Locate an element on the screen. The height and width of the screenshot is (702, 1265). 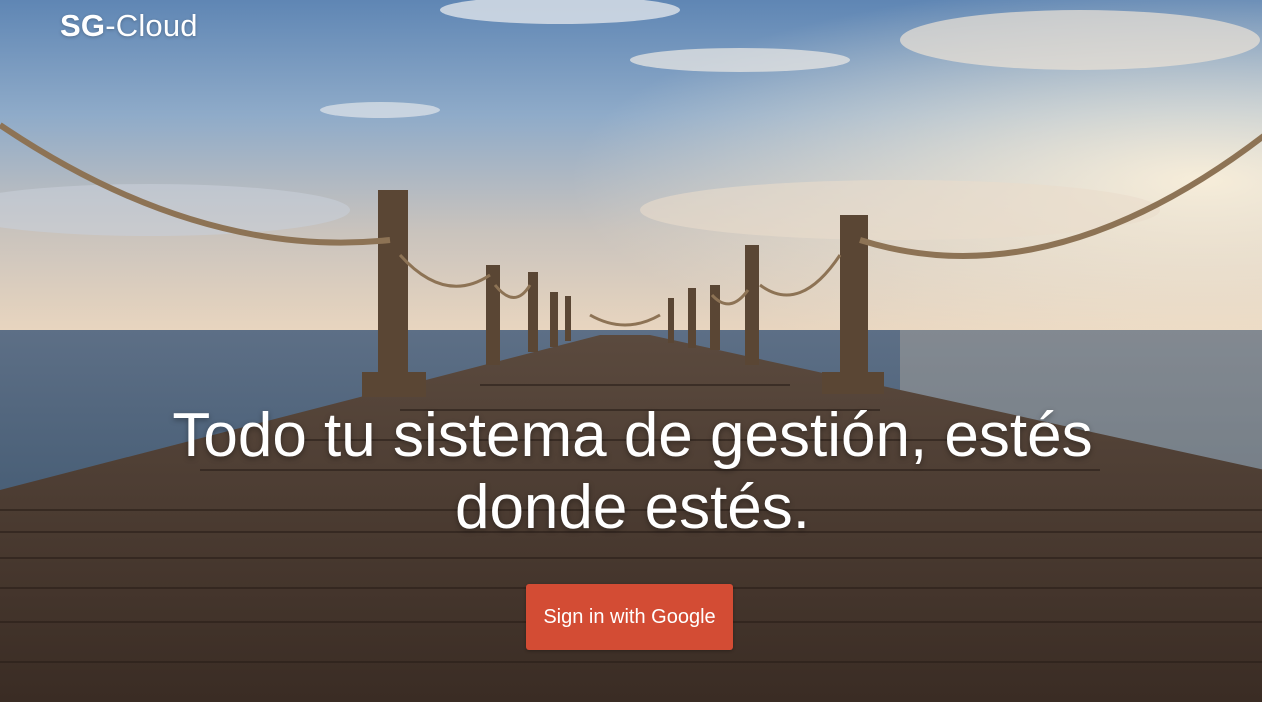
hero-headline-line-1: Todo tu sistema de gestión, estés is located at coordinates (632, 435).